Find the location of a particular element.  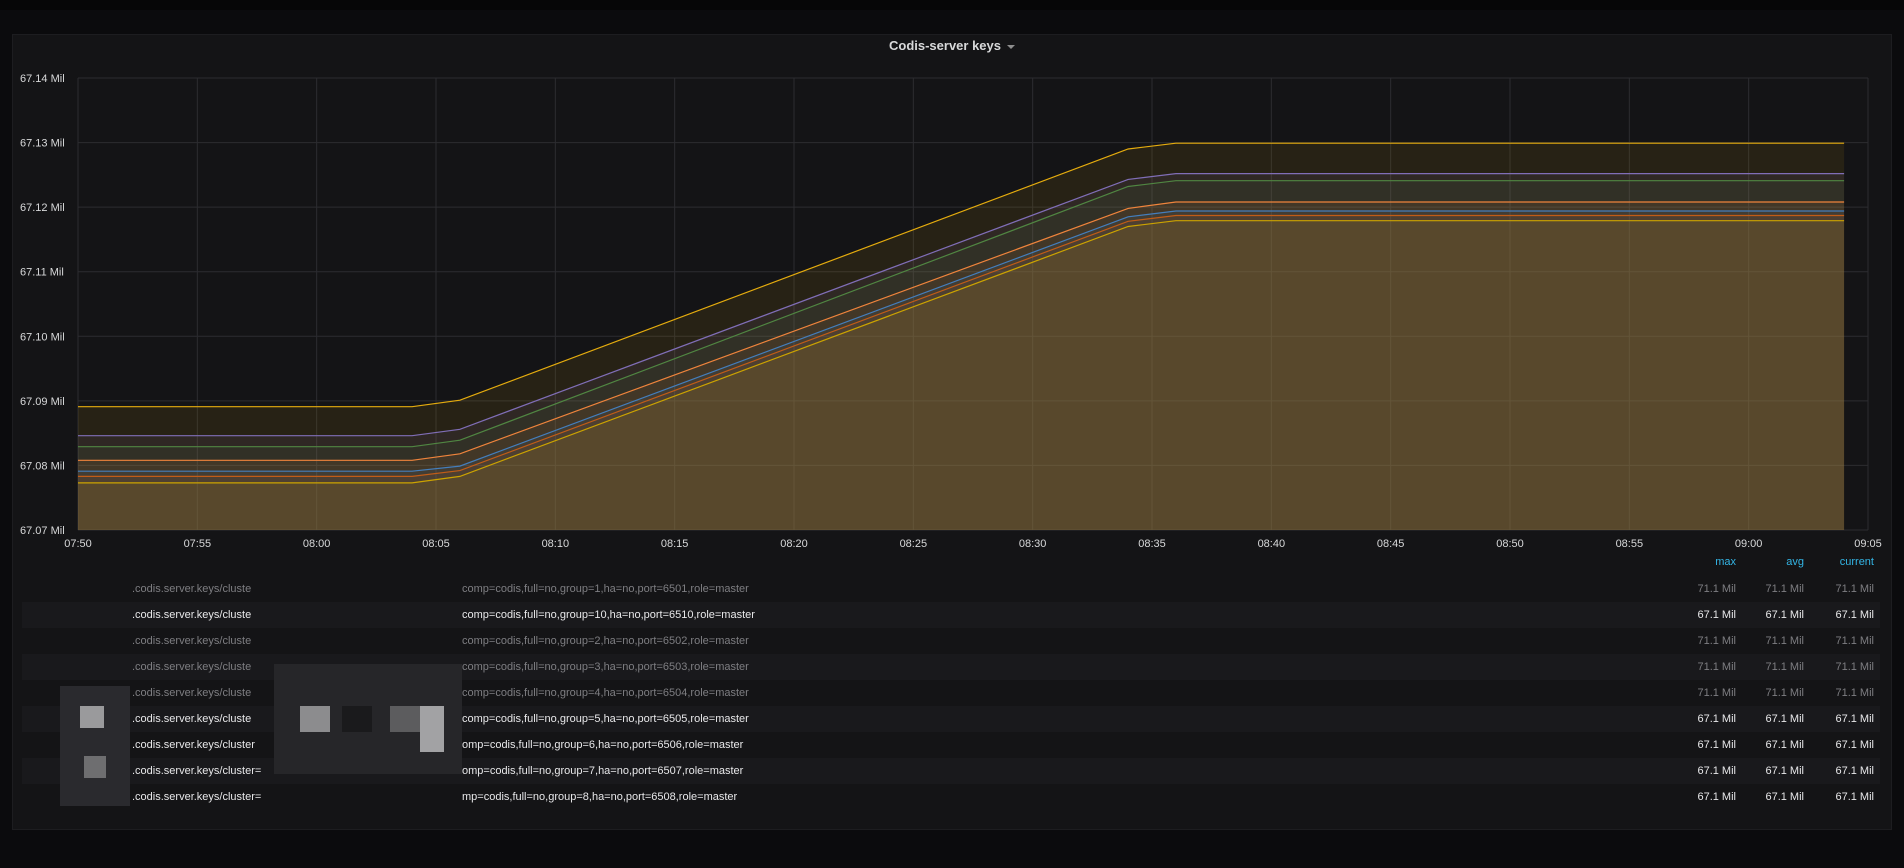

x-tick-label: 07:55 is located at coordinates (198, 544).